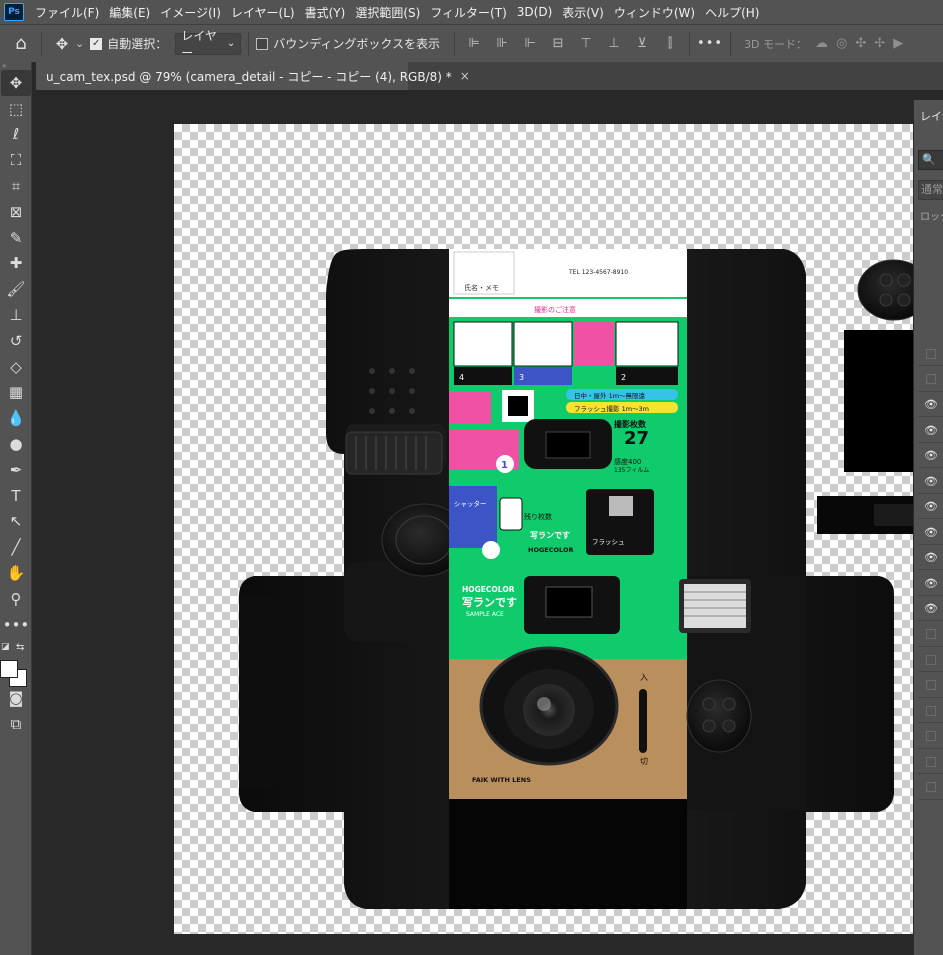 The height and width of the screenshot is (955, 943). What do you see at coordinates (930, 190) in the screenshot?
I see `blend-mode-select: 通常` at bounding box center [930, 190].